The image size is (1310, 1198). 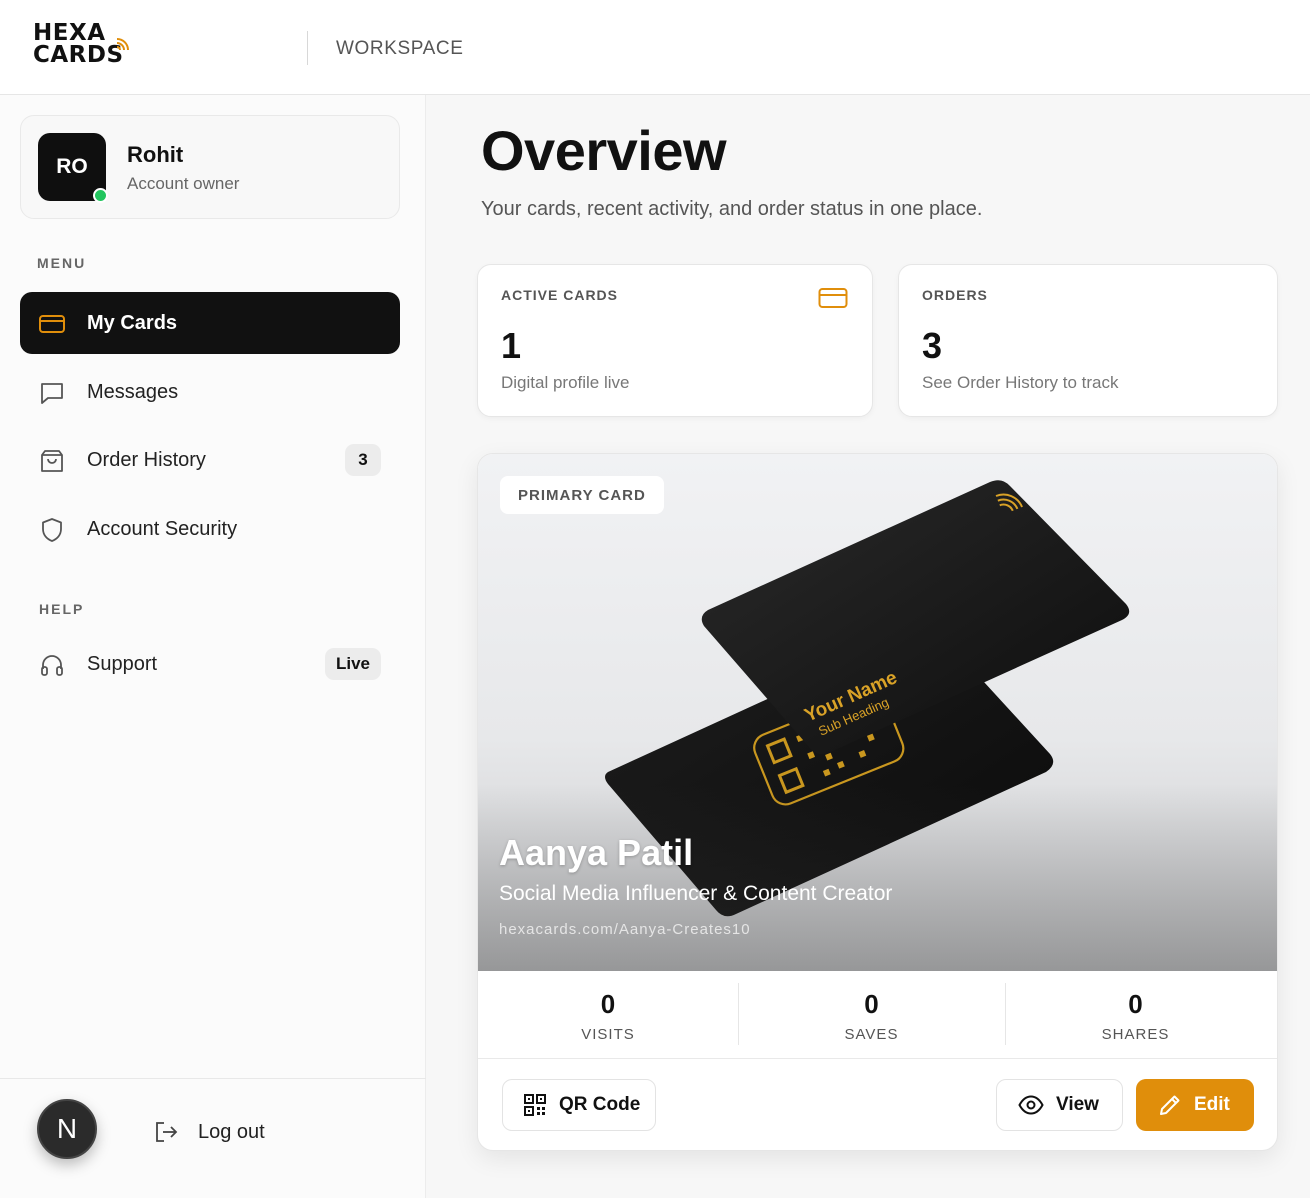 I want to click on active-cards-stat: ACTIVE CARDS 1 Digital profile live, so click(x=675, y=340).